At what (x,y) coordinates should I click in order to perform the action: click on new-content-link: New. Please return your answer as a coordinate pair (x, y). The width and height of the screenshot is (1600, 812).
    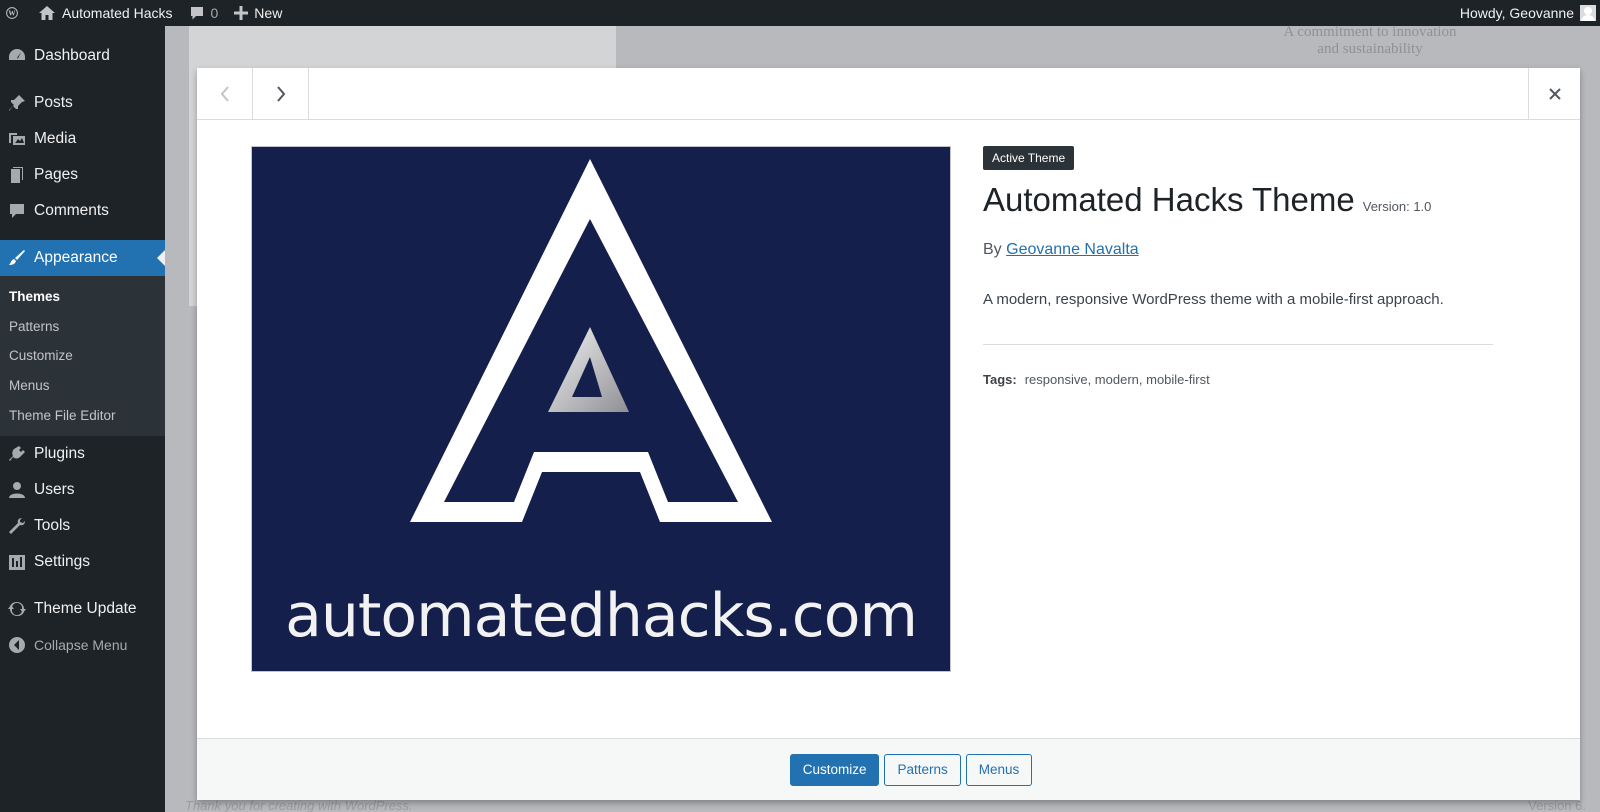
    Looking at the image, I should click on (258, 13).